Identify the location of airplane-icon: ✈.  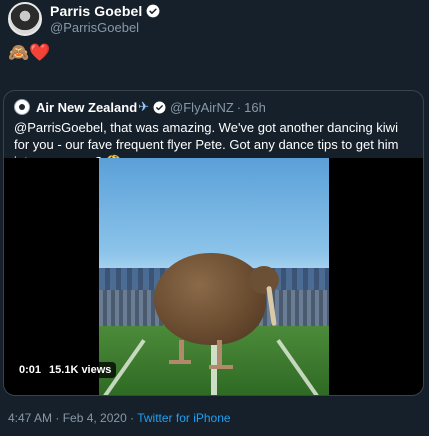
(144, 106).